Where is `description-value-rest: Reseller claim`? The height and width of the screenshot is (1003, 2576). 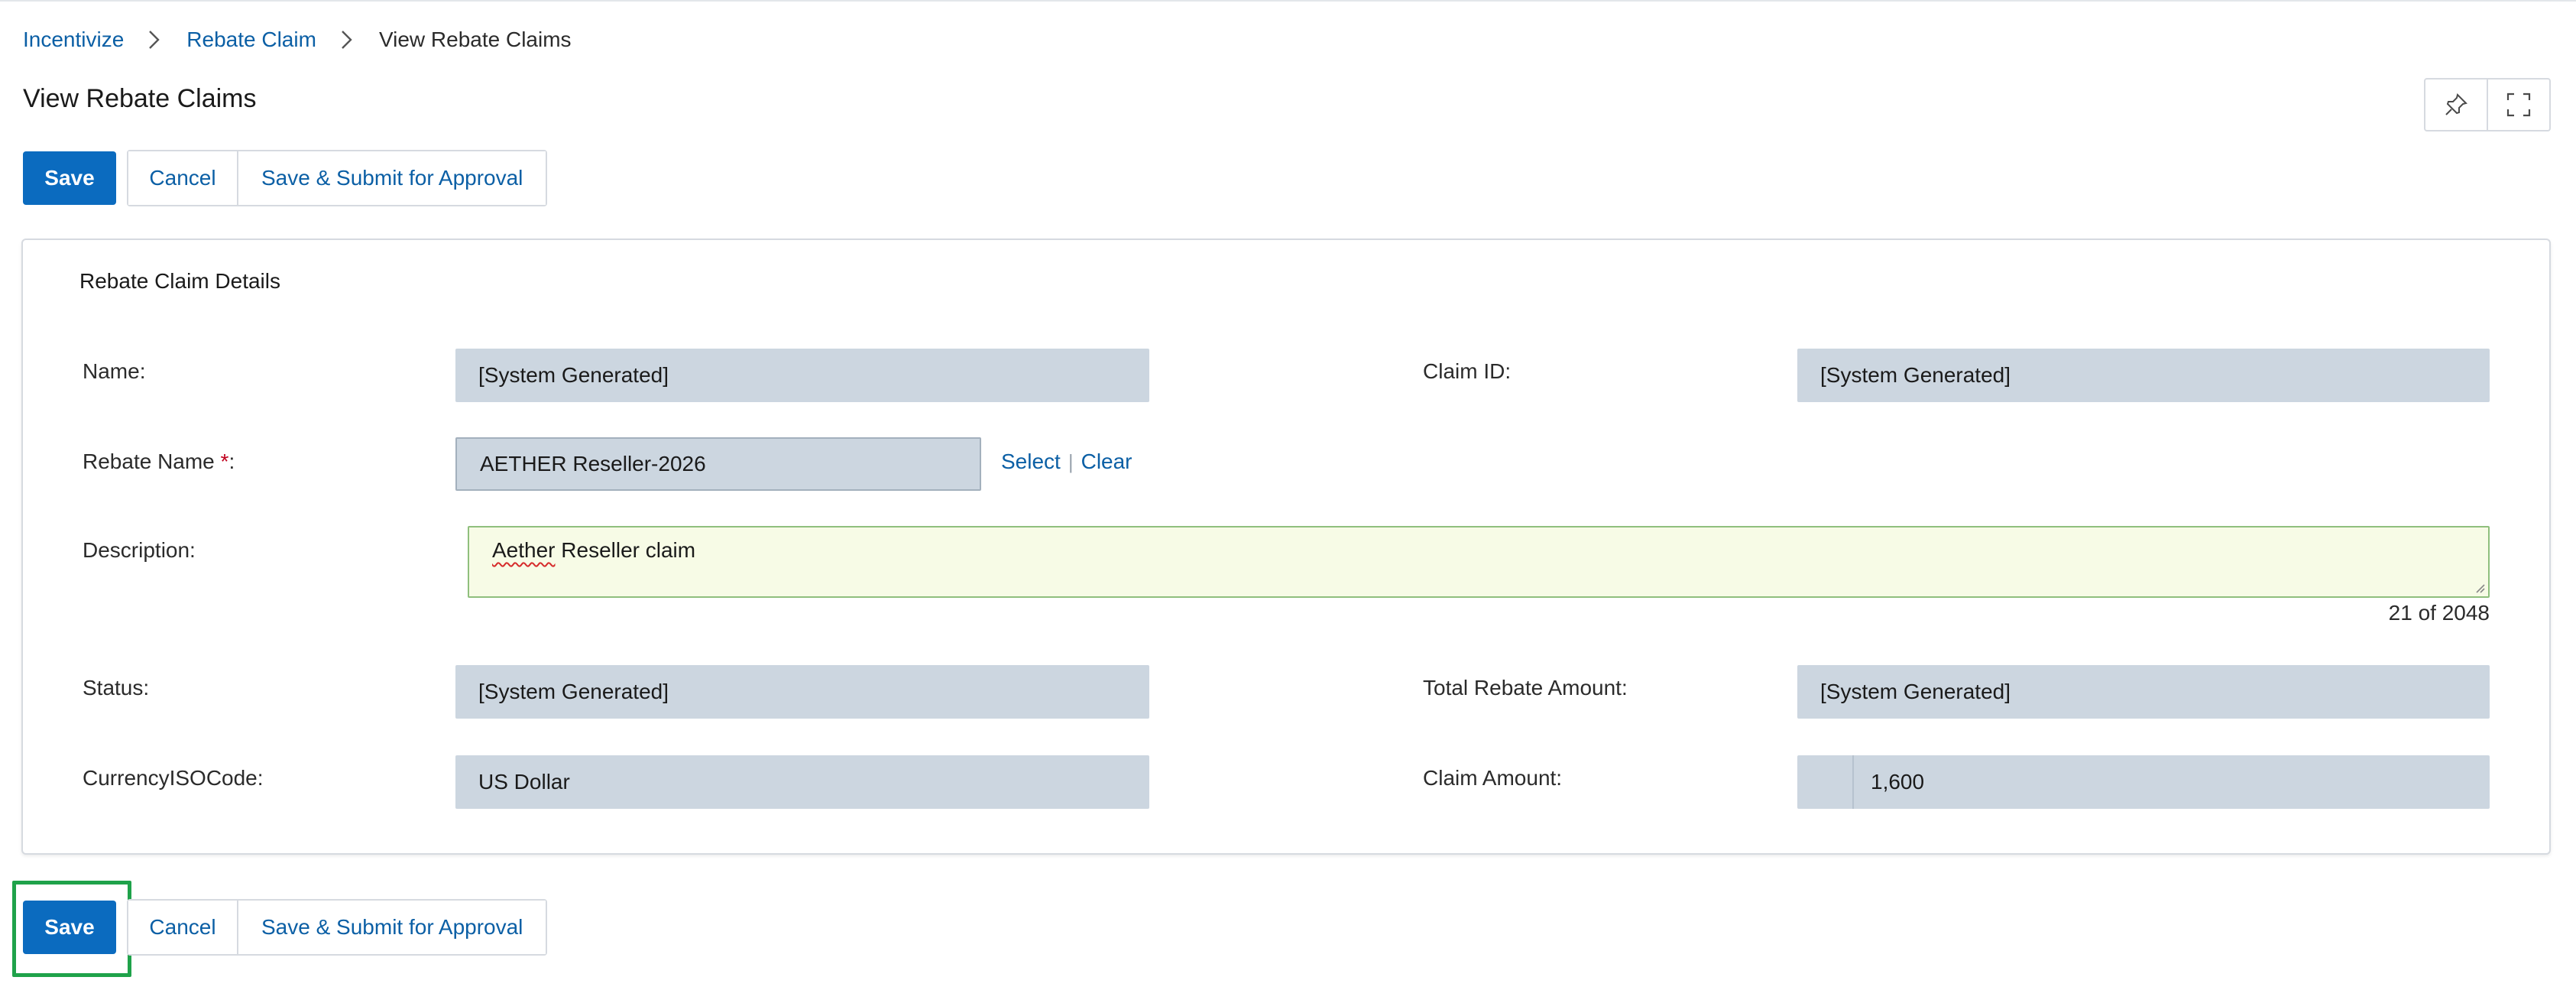 description-value-rest: Reseller claim is located at coordinates (625, 550).